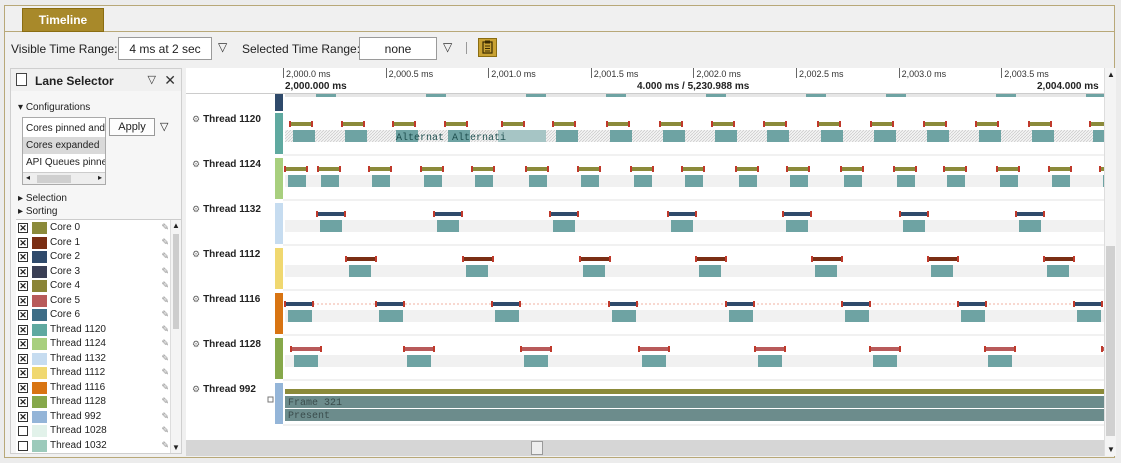 The height and width of the screenshot is (463, 1121). I want to click on selected-range-dropdown-icon: ▽, so click(447, 47).